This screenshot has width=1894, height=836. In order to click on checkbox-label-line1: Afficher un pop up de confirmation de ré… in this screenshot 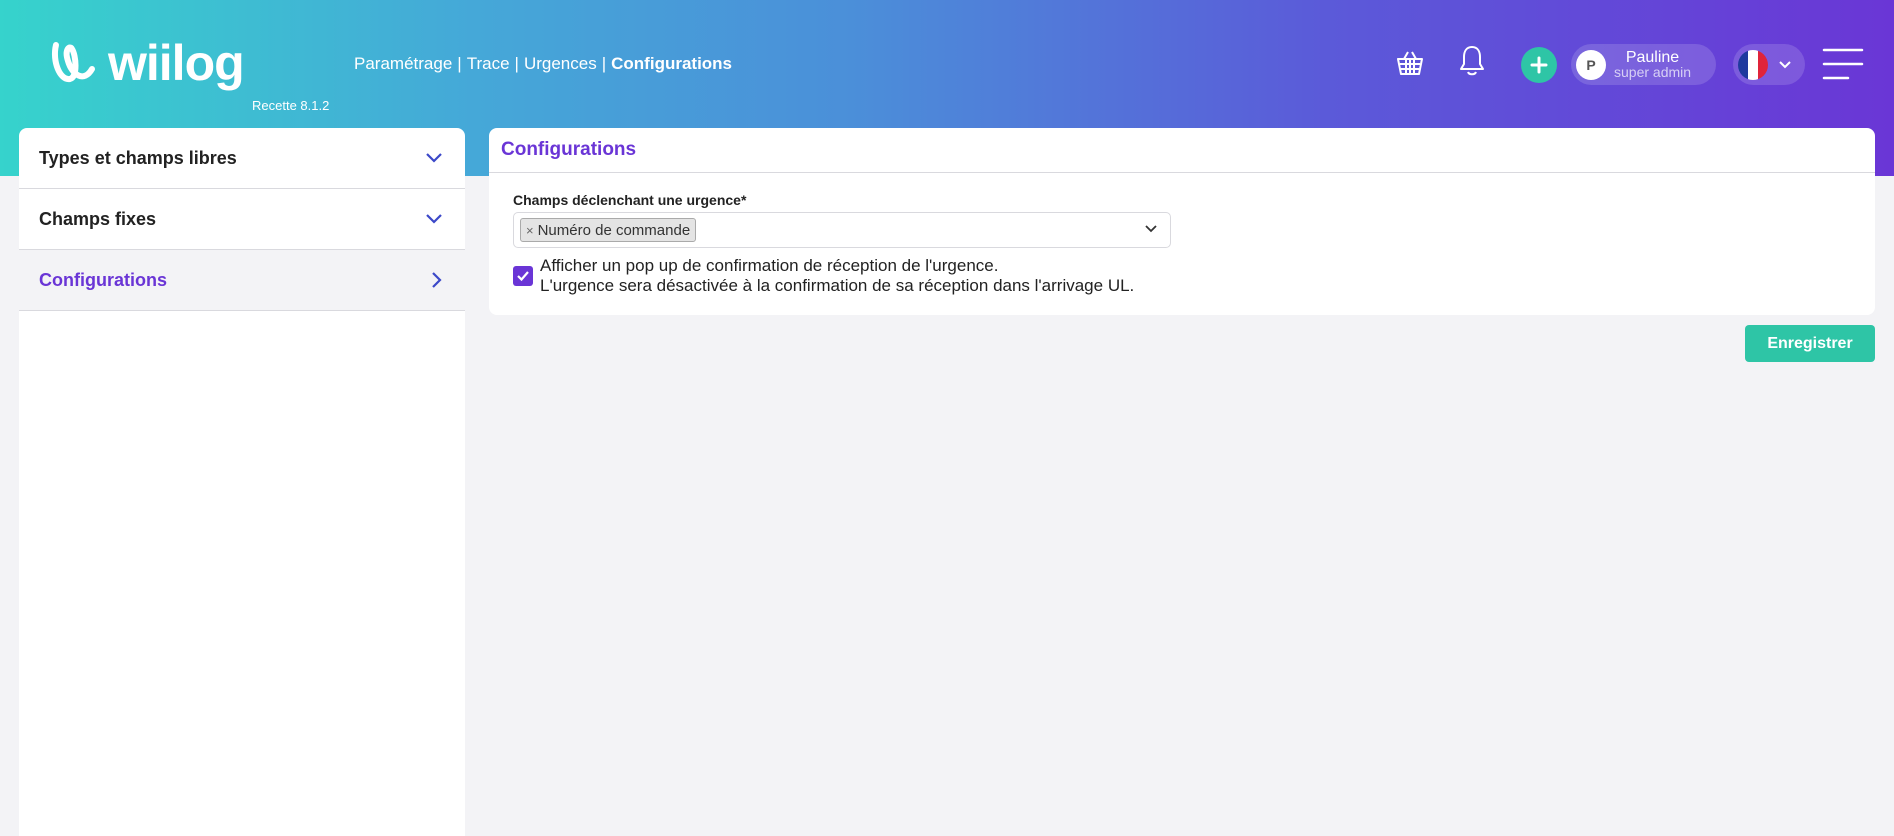, I will do `click(769, 265)`.